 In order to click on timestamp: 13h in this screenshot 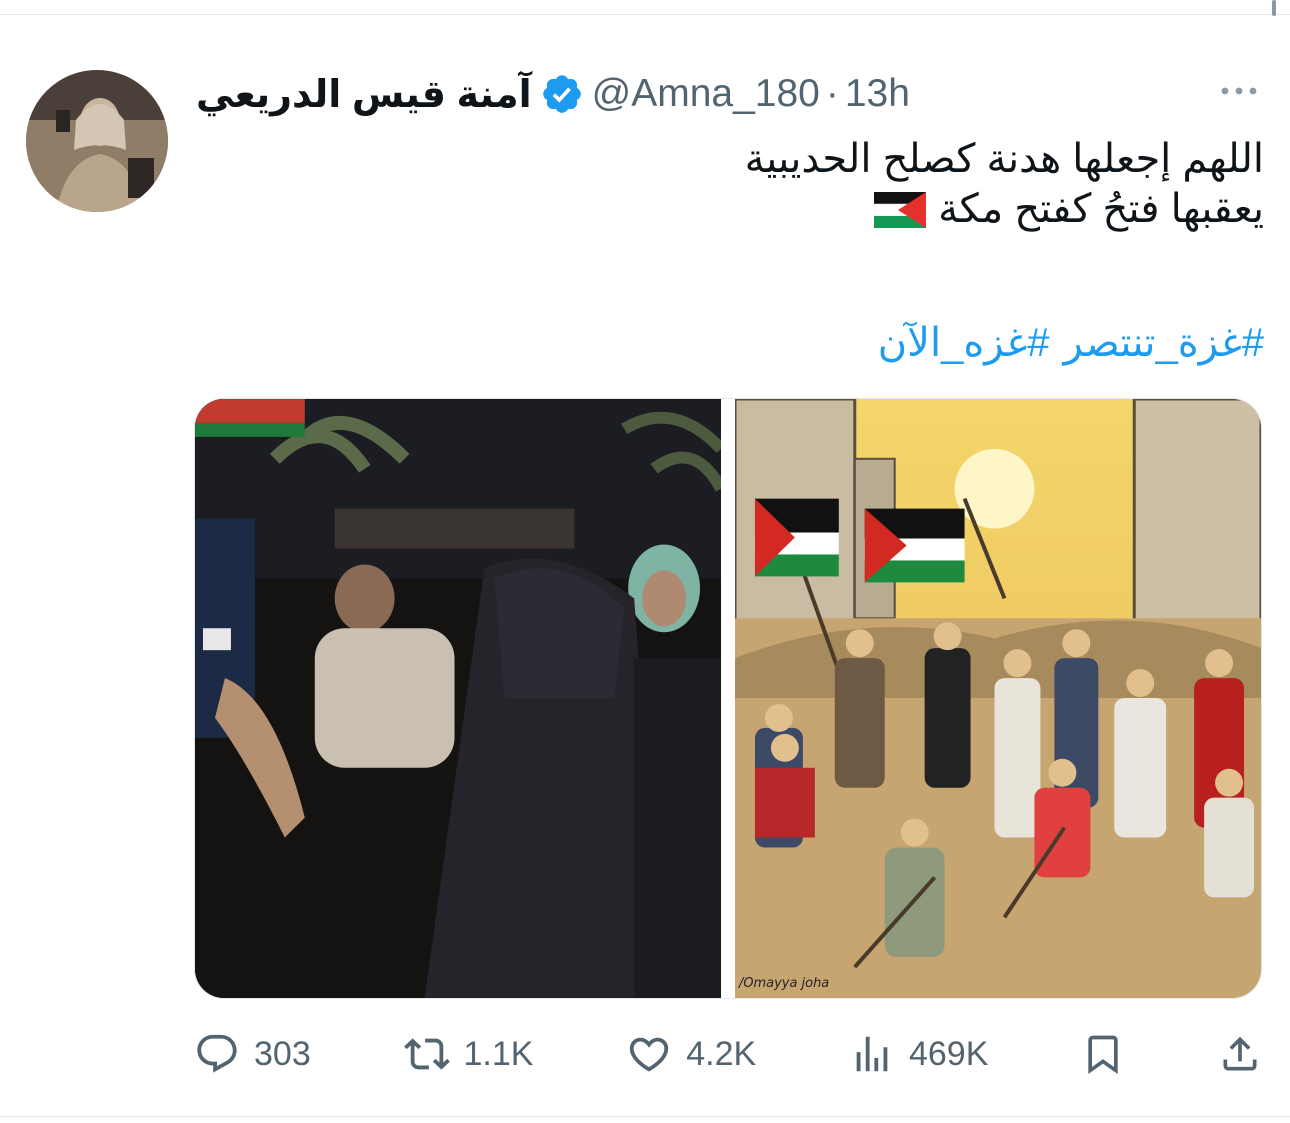, I will do `click(877, 94)`.